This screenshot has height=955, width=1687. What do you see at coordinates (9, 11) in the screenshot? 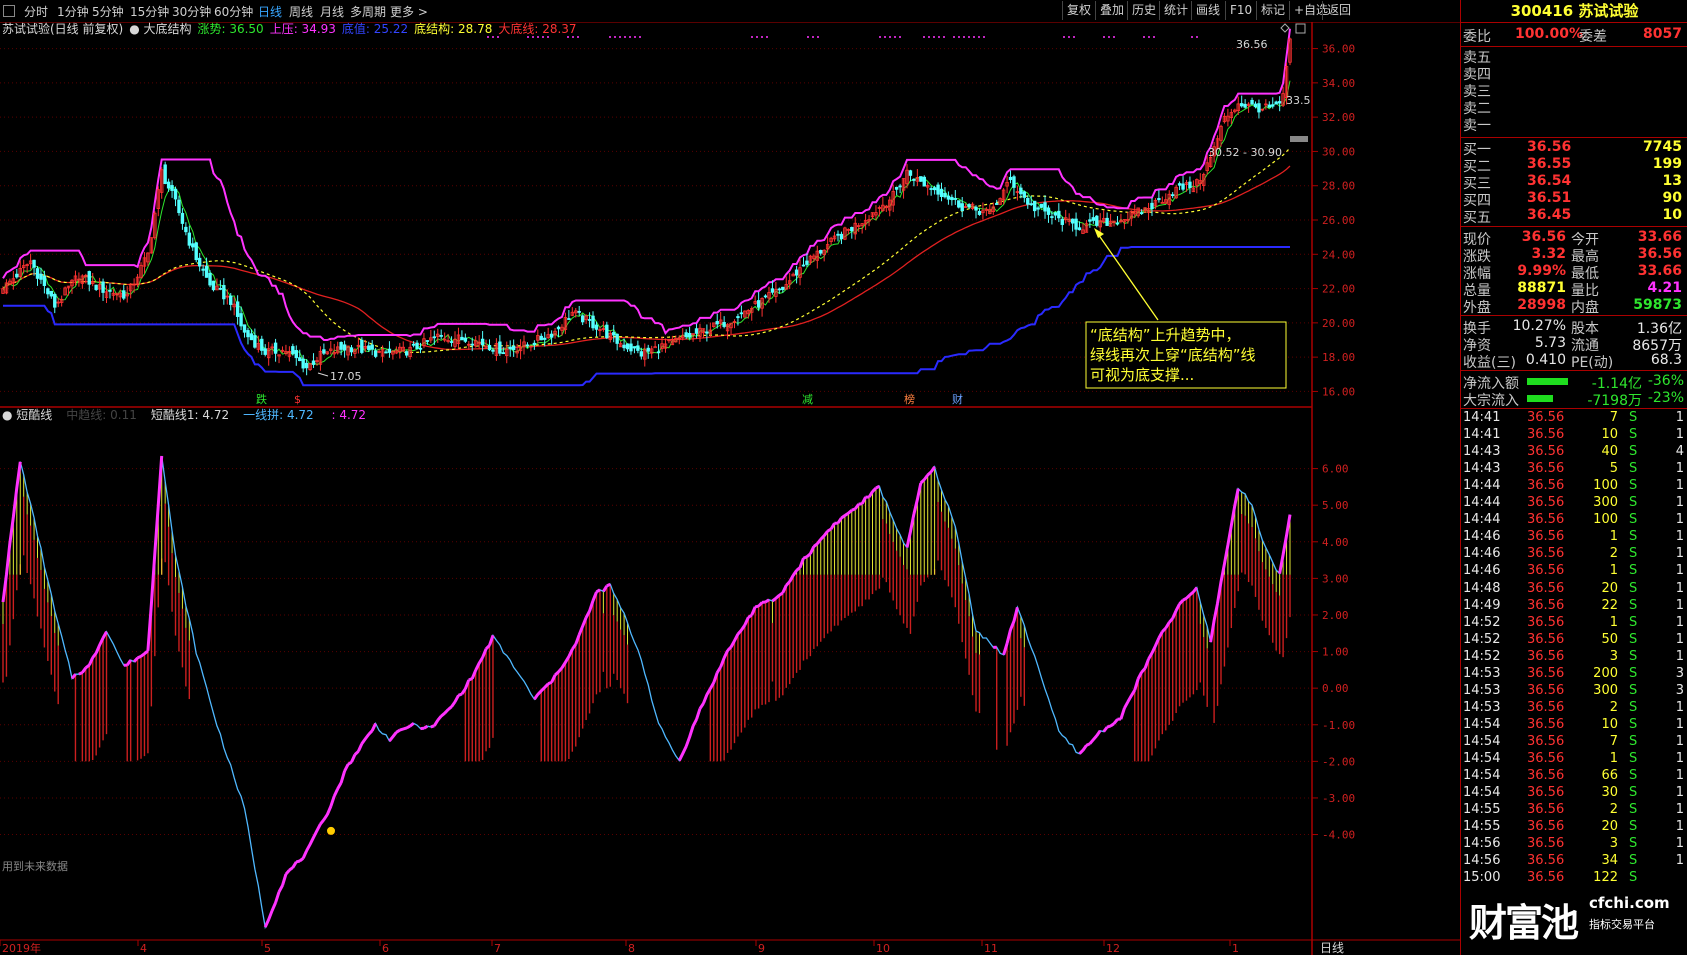
I see `menu-square-icon` at bounding box center [9, 11].